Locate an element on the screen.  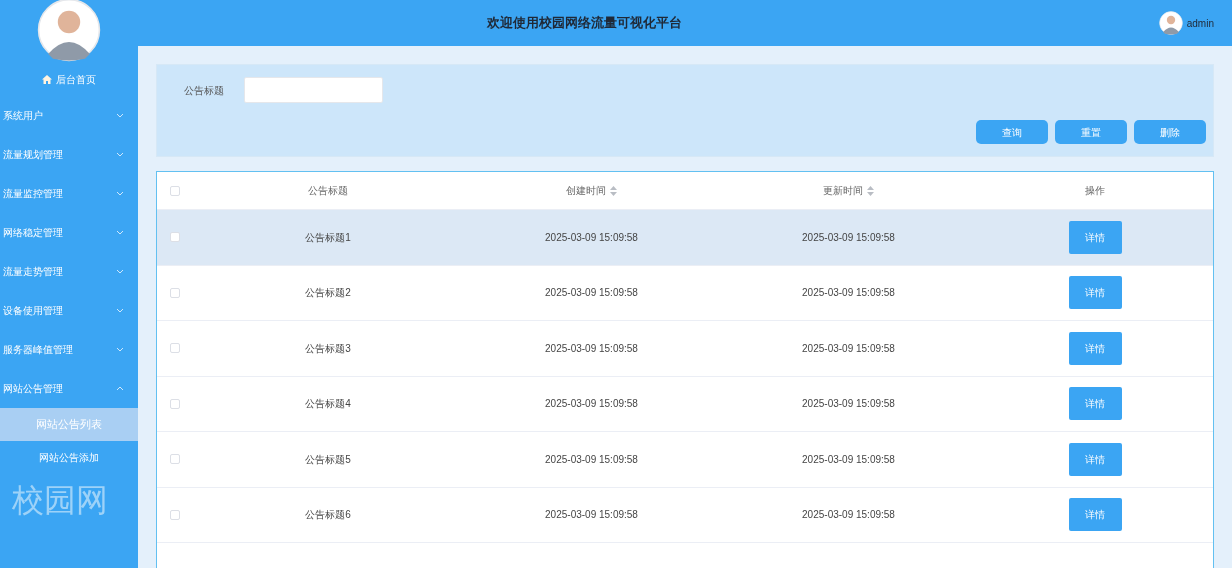
sidebar-submenu-item: 网站公告列表 is located at coordinates (69, 424).